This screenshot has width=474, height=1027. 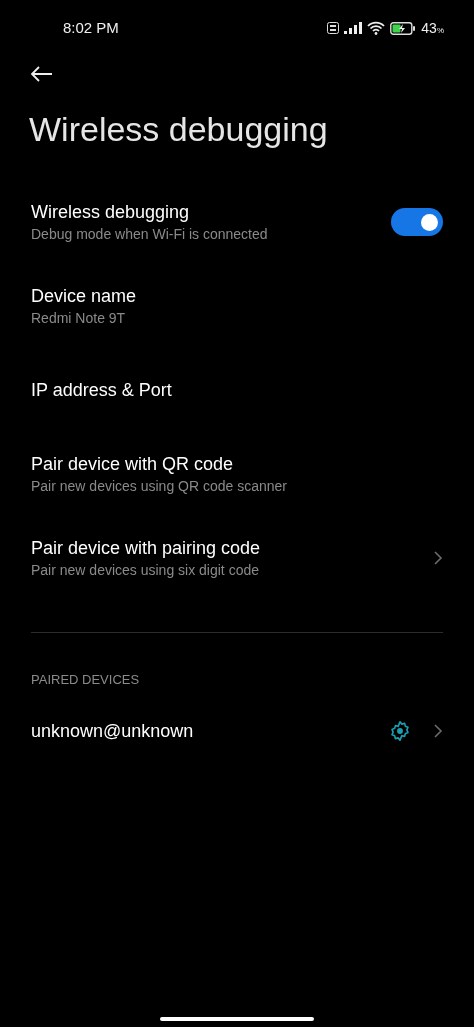 What do you see at coordinates (429, 28) in the screenshot?
I see `battery-percent: 43` at bounding box center [429, 28].